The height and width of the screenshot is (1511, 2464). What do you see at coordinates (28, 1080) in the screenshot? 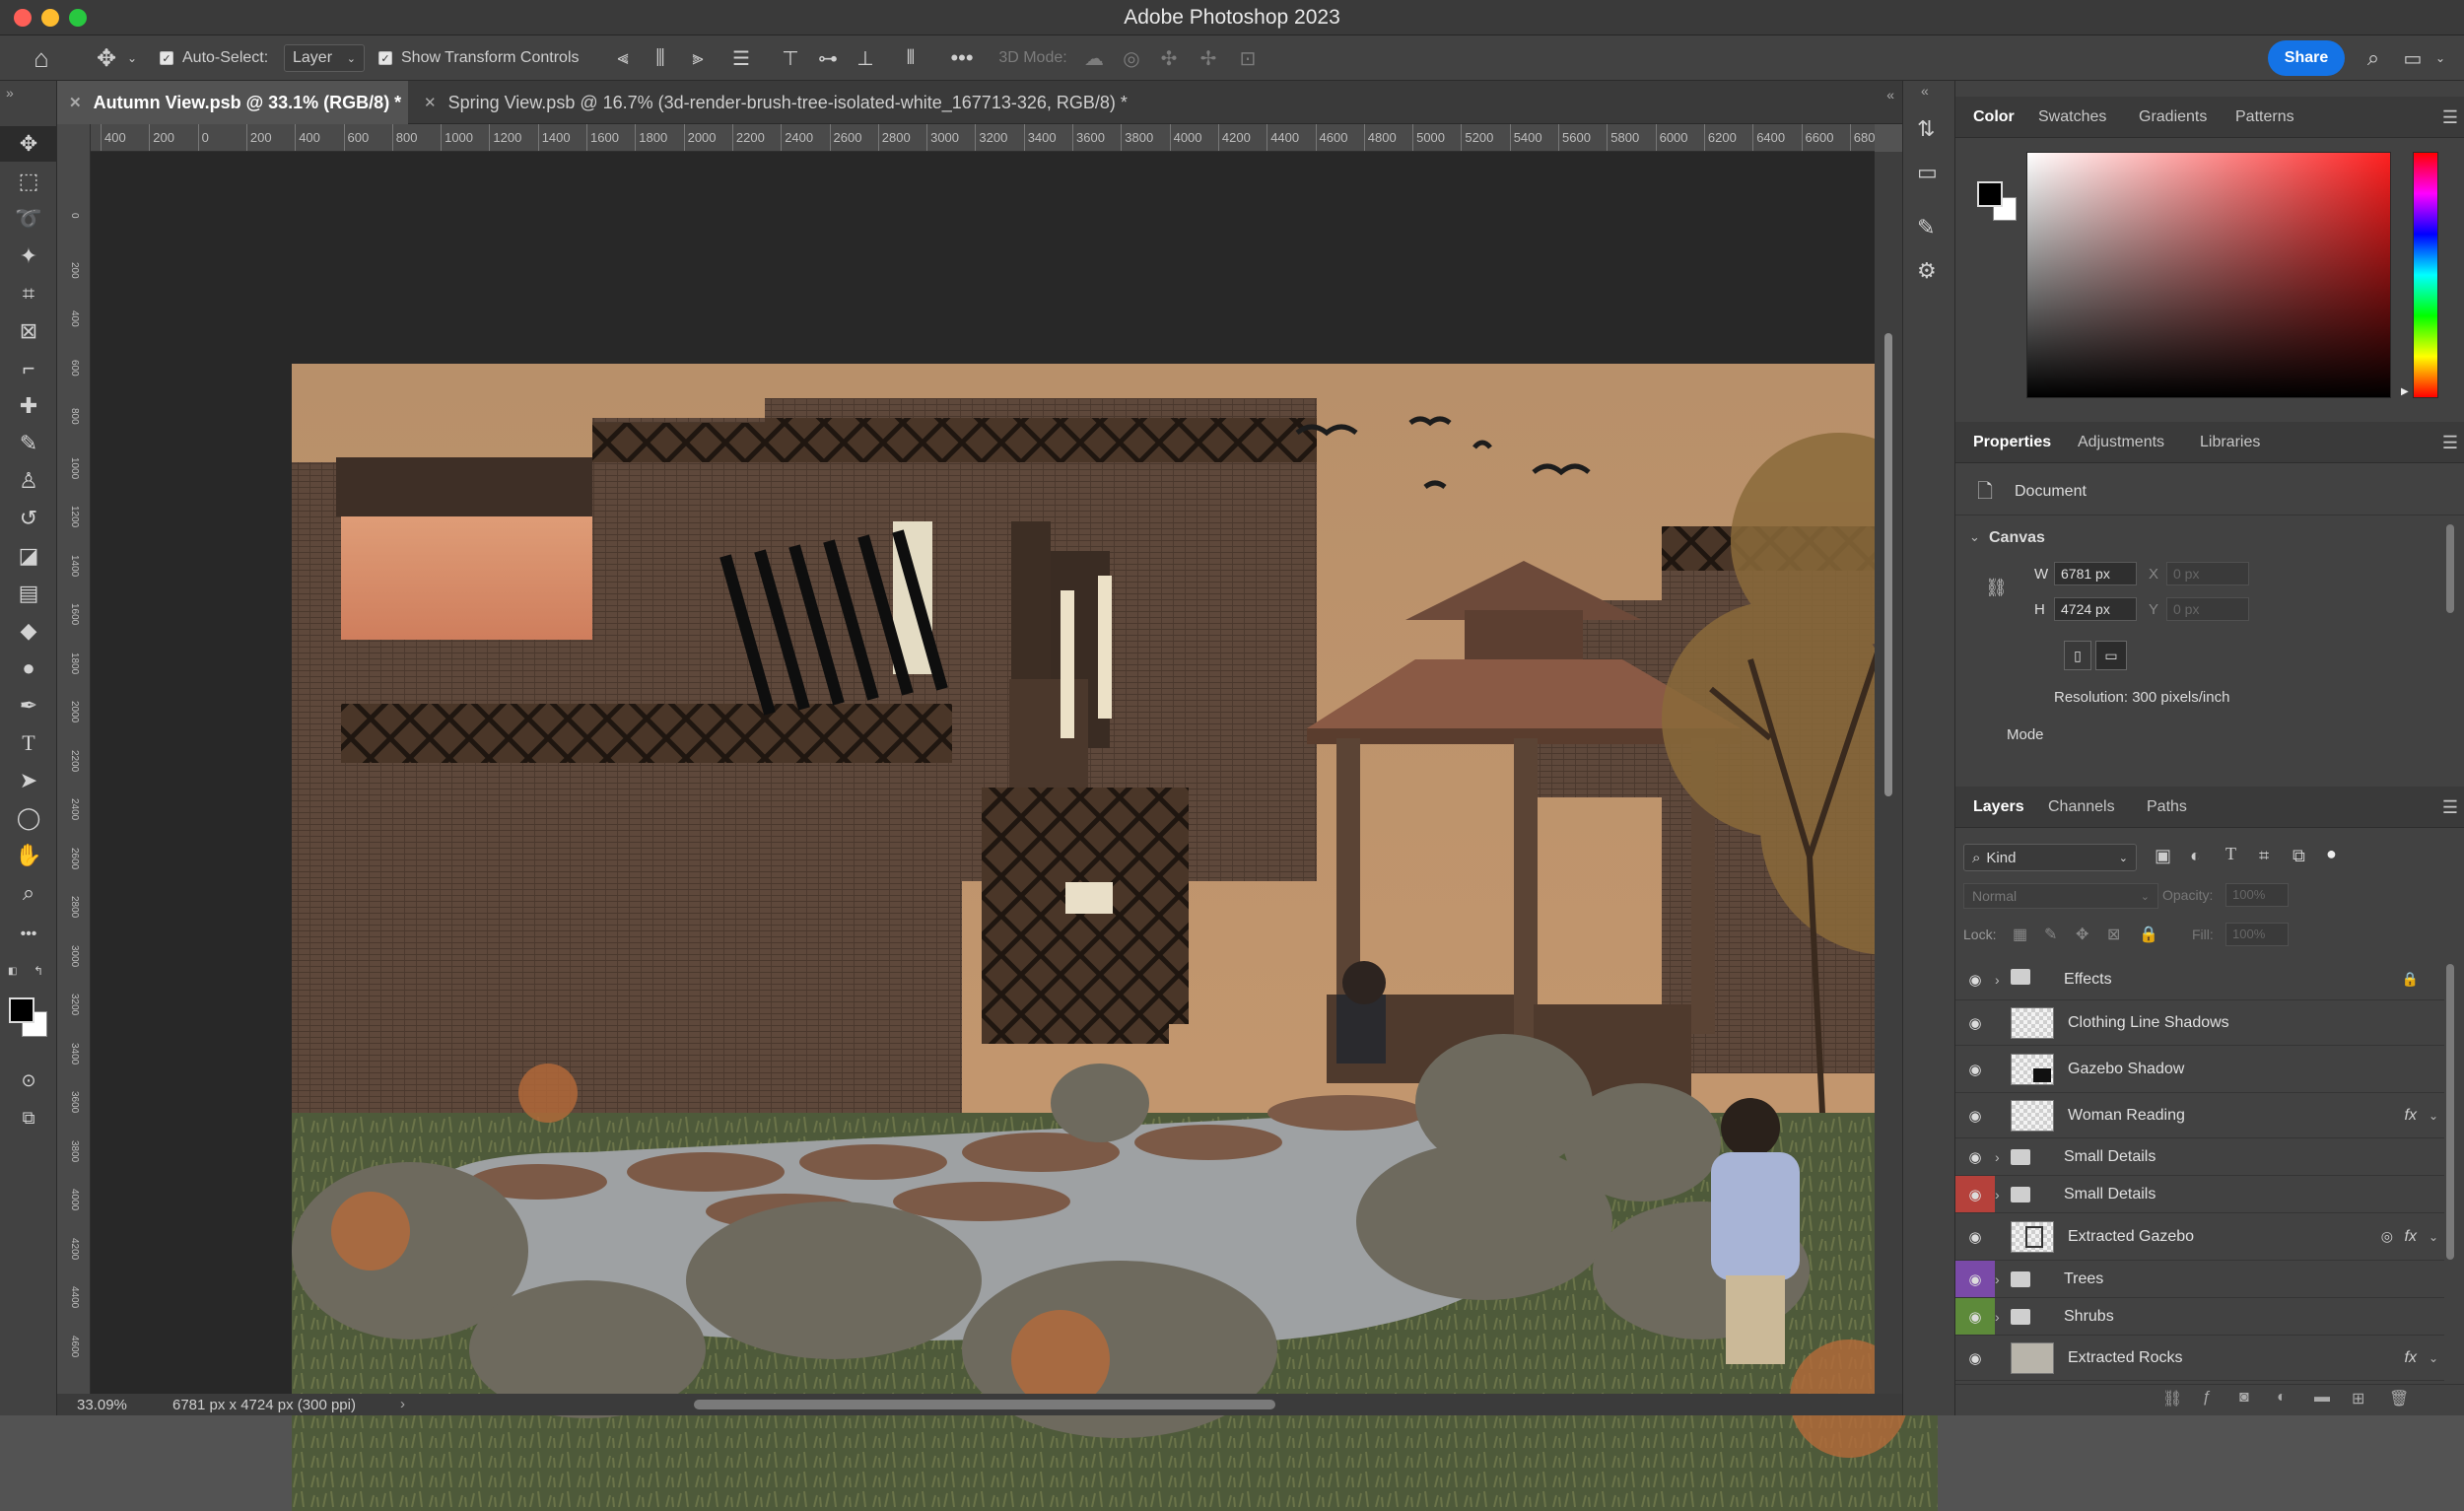
I see `quick-mask-icon: ⊙` at bounding box center [28, 1080].